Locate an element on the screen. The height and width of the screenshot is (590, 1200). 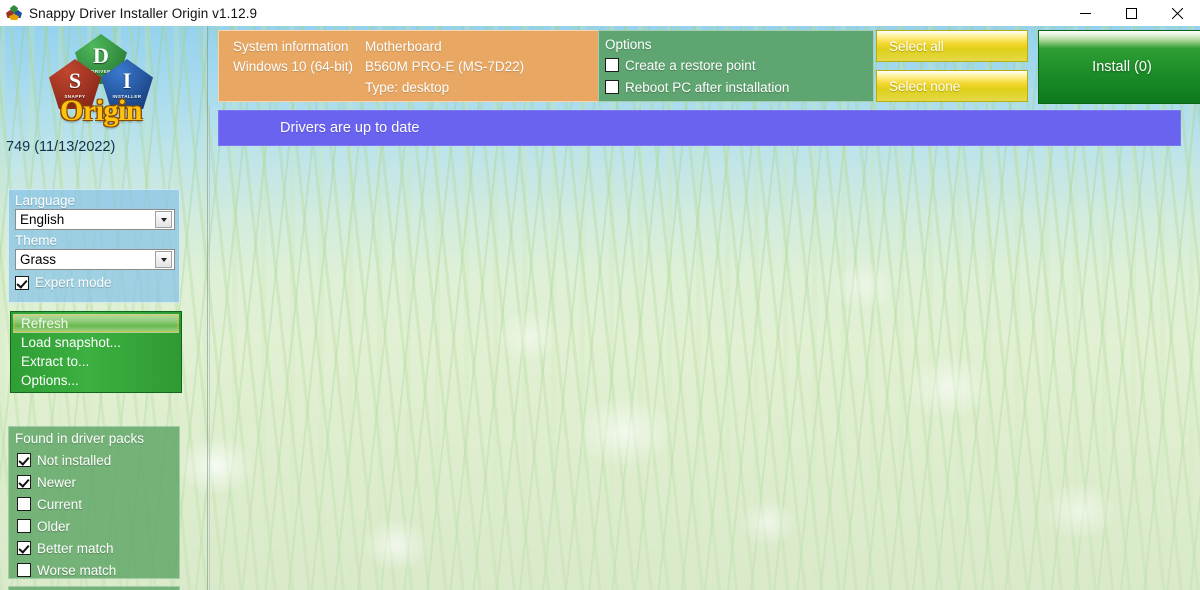
sdi-origin-logo: D DRIVER S SNAPPY I INSTALLER Origin is located at coordinates (101, 84).